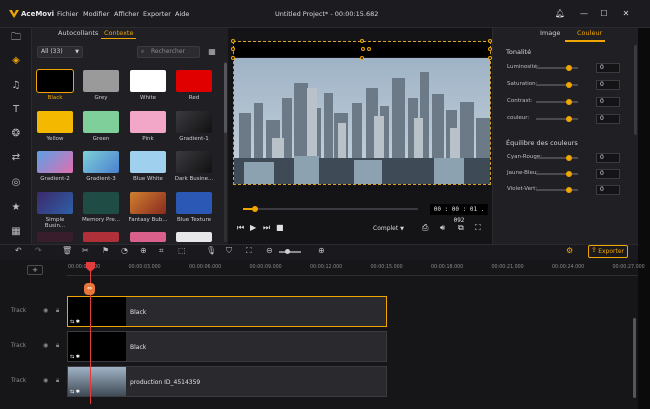  I want to click on microphone-icon: 🎙︎, so click(211, 250).